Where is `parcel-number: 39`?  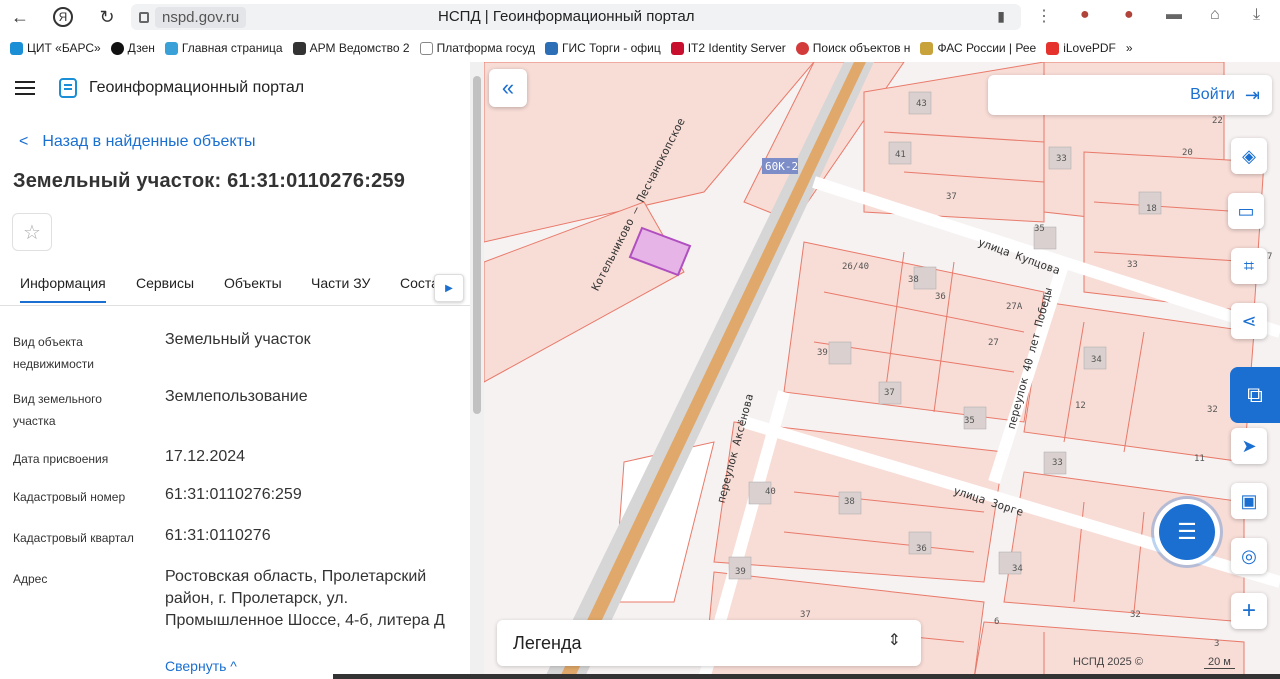
parcel-number: 39 is located at coordinates (740, 572).